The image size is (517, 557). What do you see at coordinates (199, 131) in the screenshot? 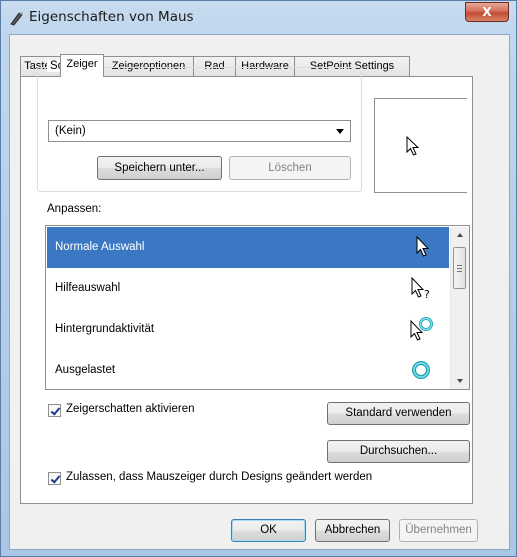
I see `scheme-dropdown: (Kein)` at bounding box center [199, 131].